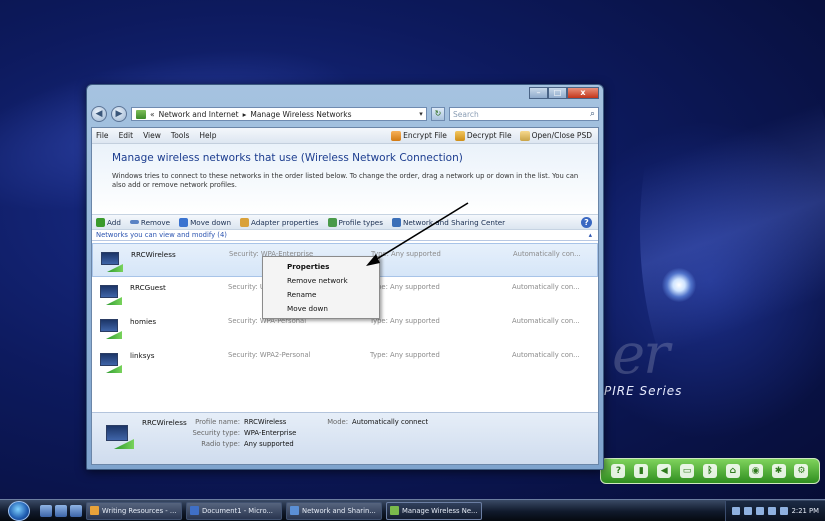 This screenshot has width=825, height=521. Describe the element at coordinates (199, 114) in the screenshot. I see `breadcrumb-network-and-internet: Network and Internet` at that location.